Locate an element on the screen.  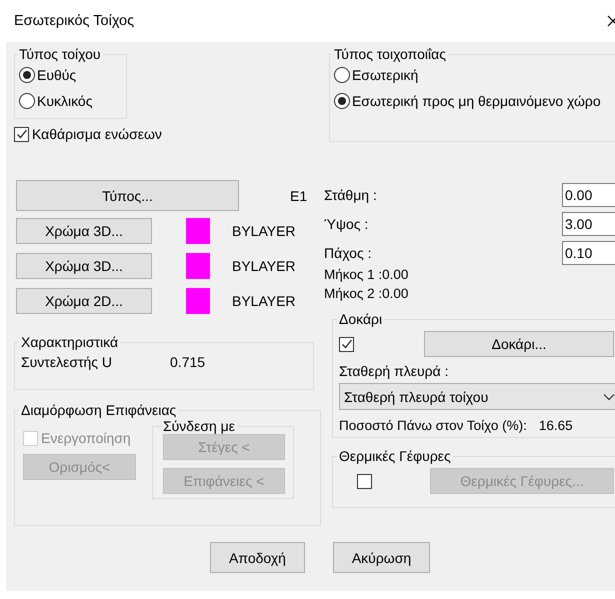
group-title: Θερμικές Γέφυρες is located at coordinates (395, 456).